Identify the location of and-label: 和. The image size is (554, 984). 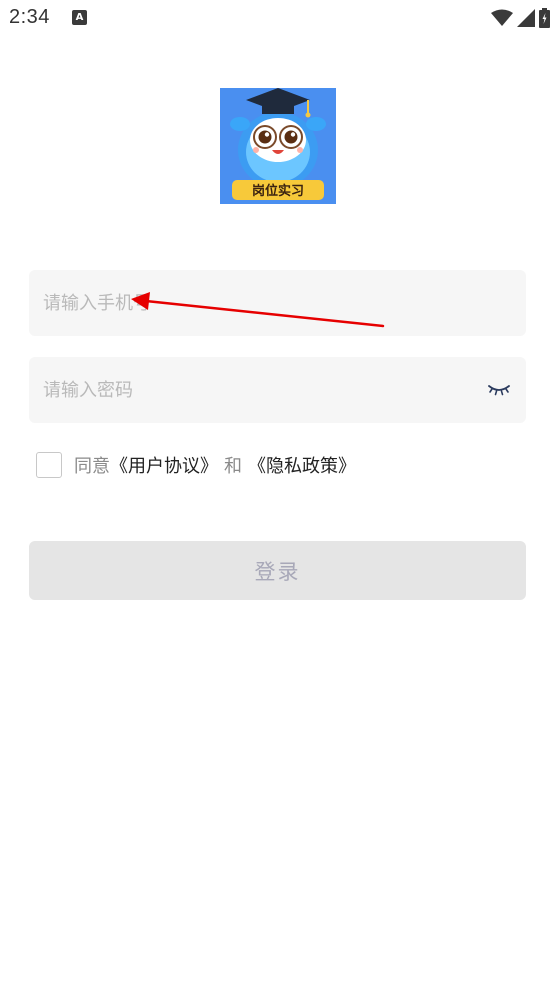
(233, 466).